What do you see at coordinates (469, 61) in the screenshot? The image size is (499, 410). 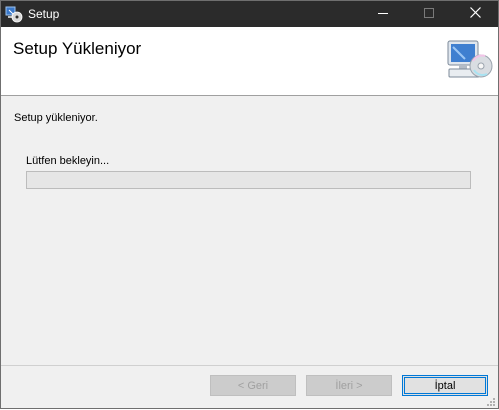 I see `computer-cd-icon` at bounding box center [469, 61].